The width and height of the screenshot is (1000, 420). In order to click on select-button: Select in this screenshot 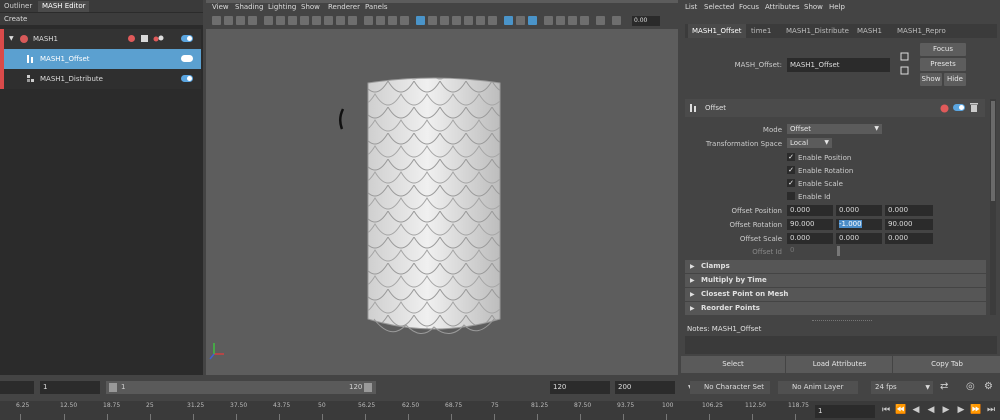, I will do `click(733, 364)`.